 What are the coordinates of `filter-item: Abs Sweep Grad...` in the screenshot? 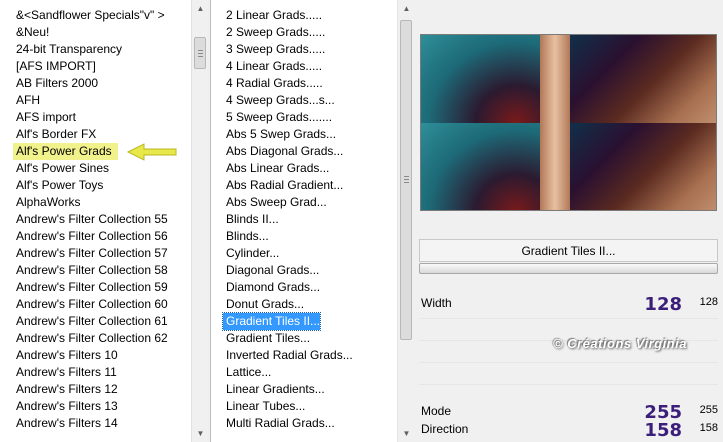 It's located at (288, 202).